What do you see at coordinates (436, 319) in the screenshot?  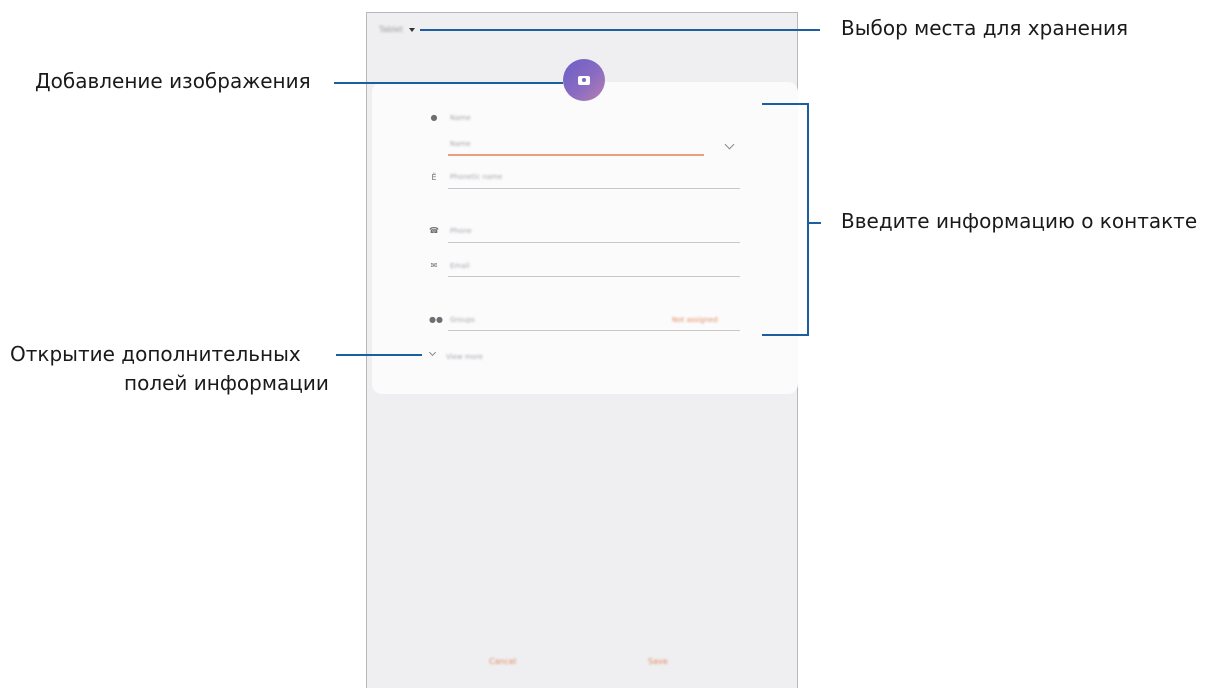 I see `groups-icon: ●●` at bounding box center [436, 319].